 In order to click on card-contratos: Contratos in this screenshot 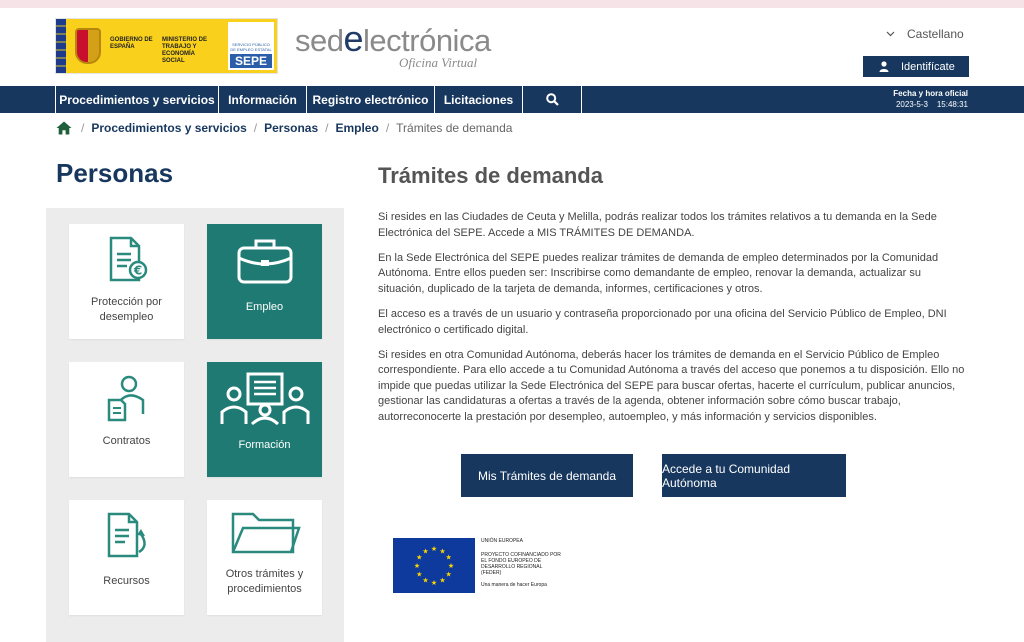, I will do `click(126, 419)`.